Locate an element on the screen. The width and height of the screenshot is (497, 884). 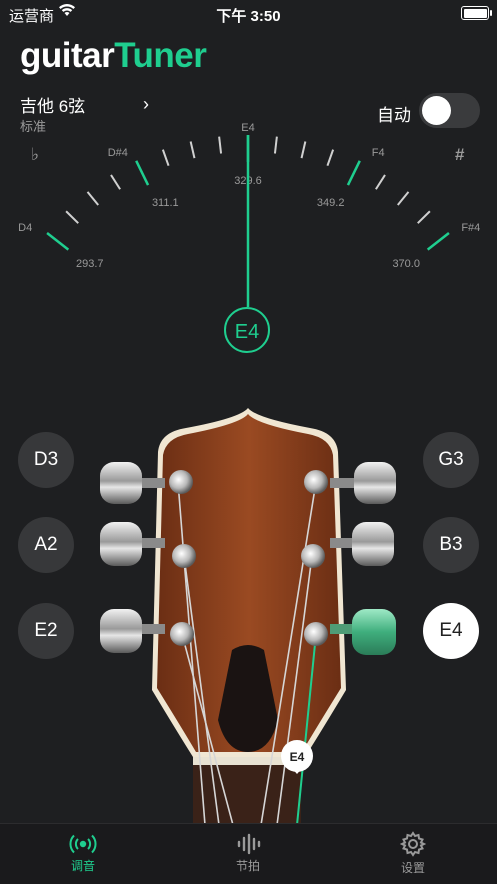
meter-freq-label: 349.2 is located at coordinates (331, 203).